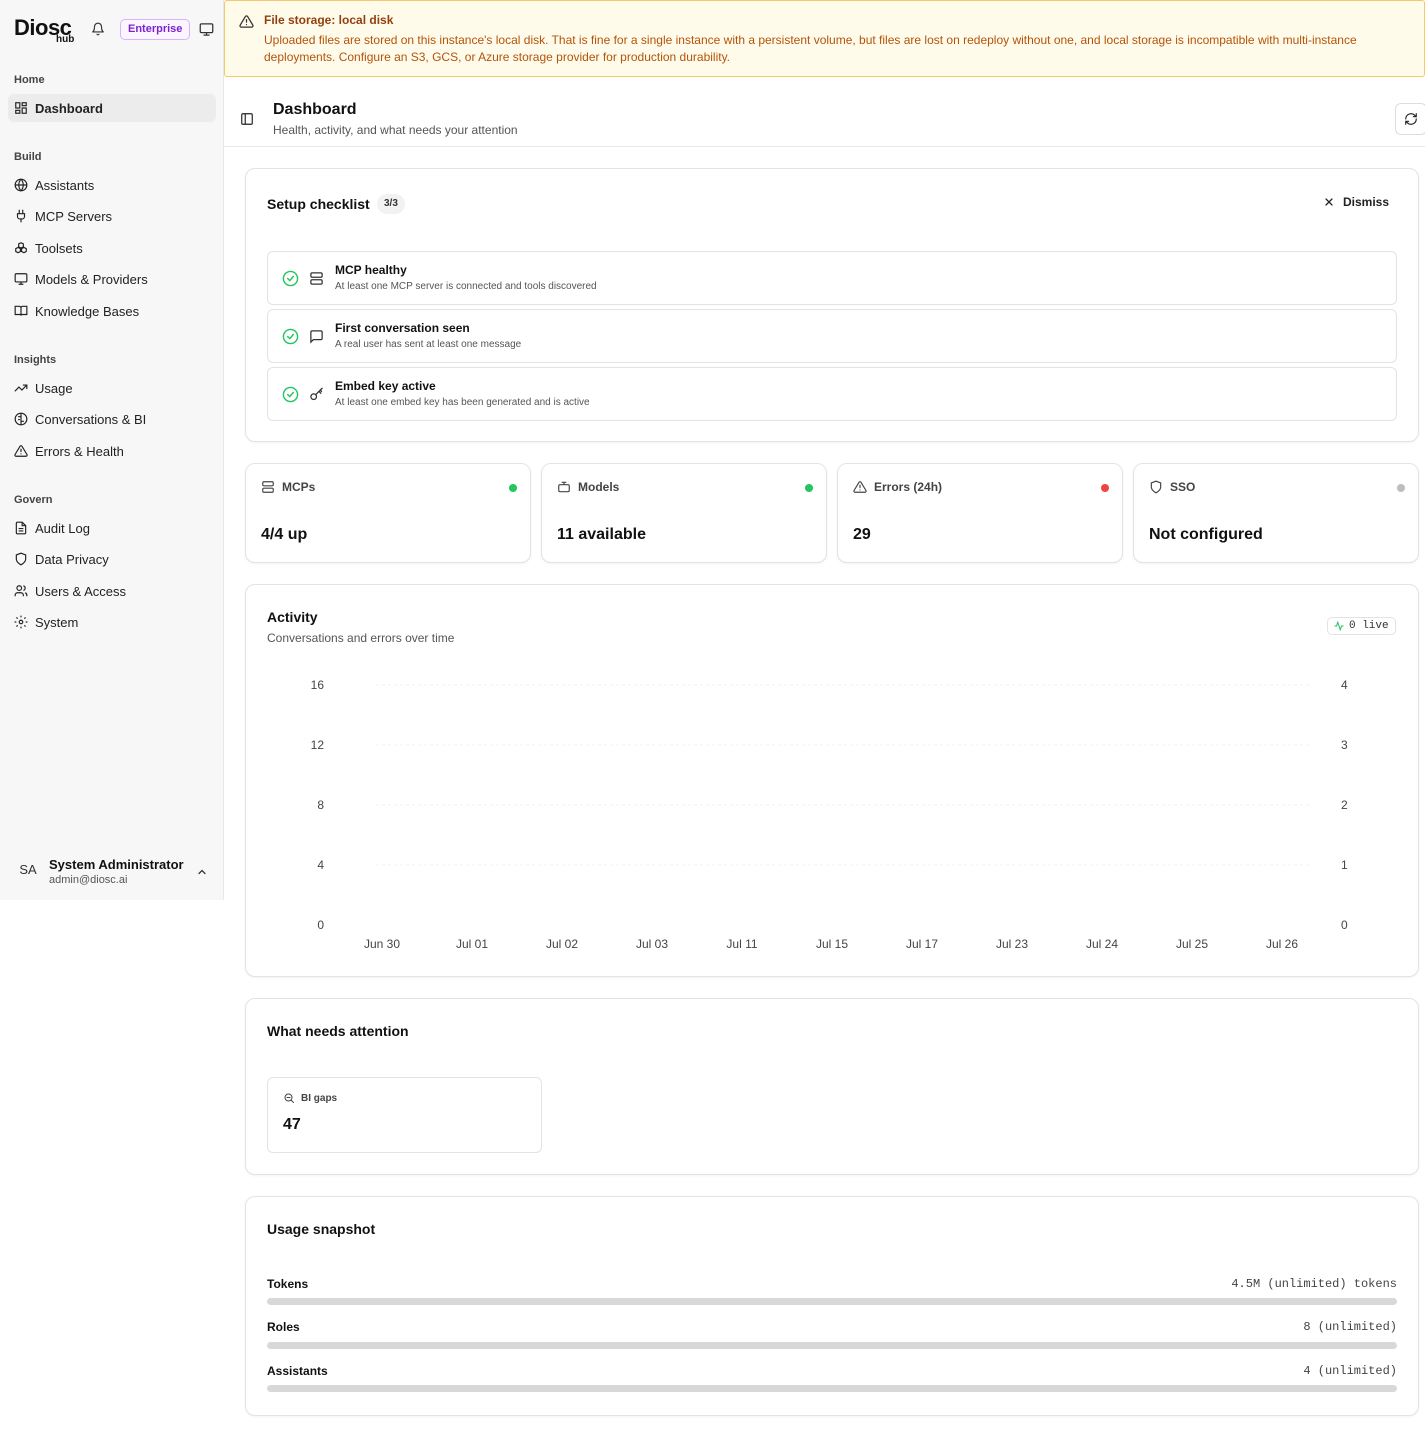  What do you see at coordinates (112, 559) in the screenshot?
I see `sidebar-item-data-privacy: Data Privacy` at bounding box center [112, 559].